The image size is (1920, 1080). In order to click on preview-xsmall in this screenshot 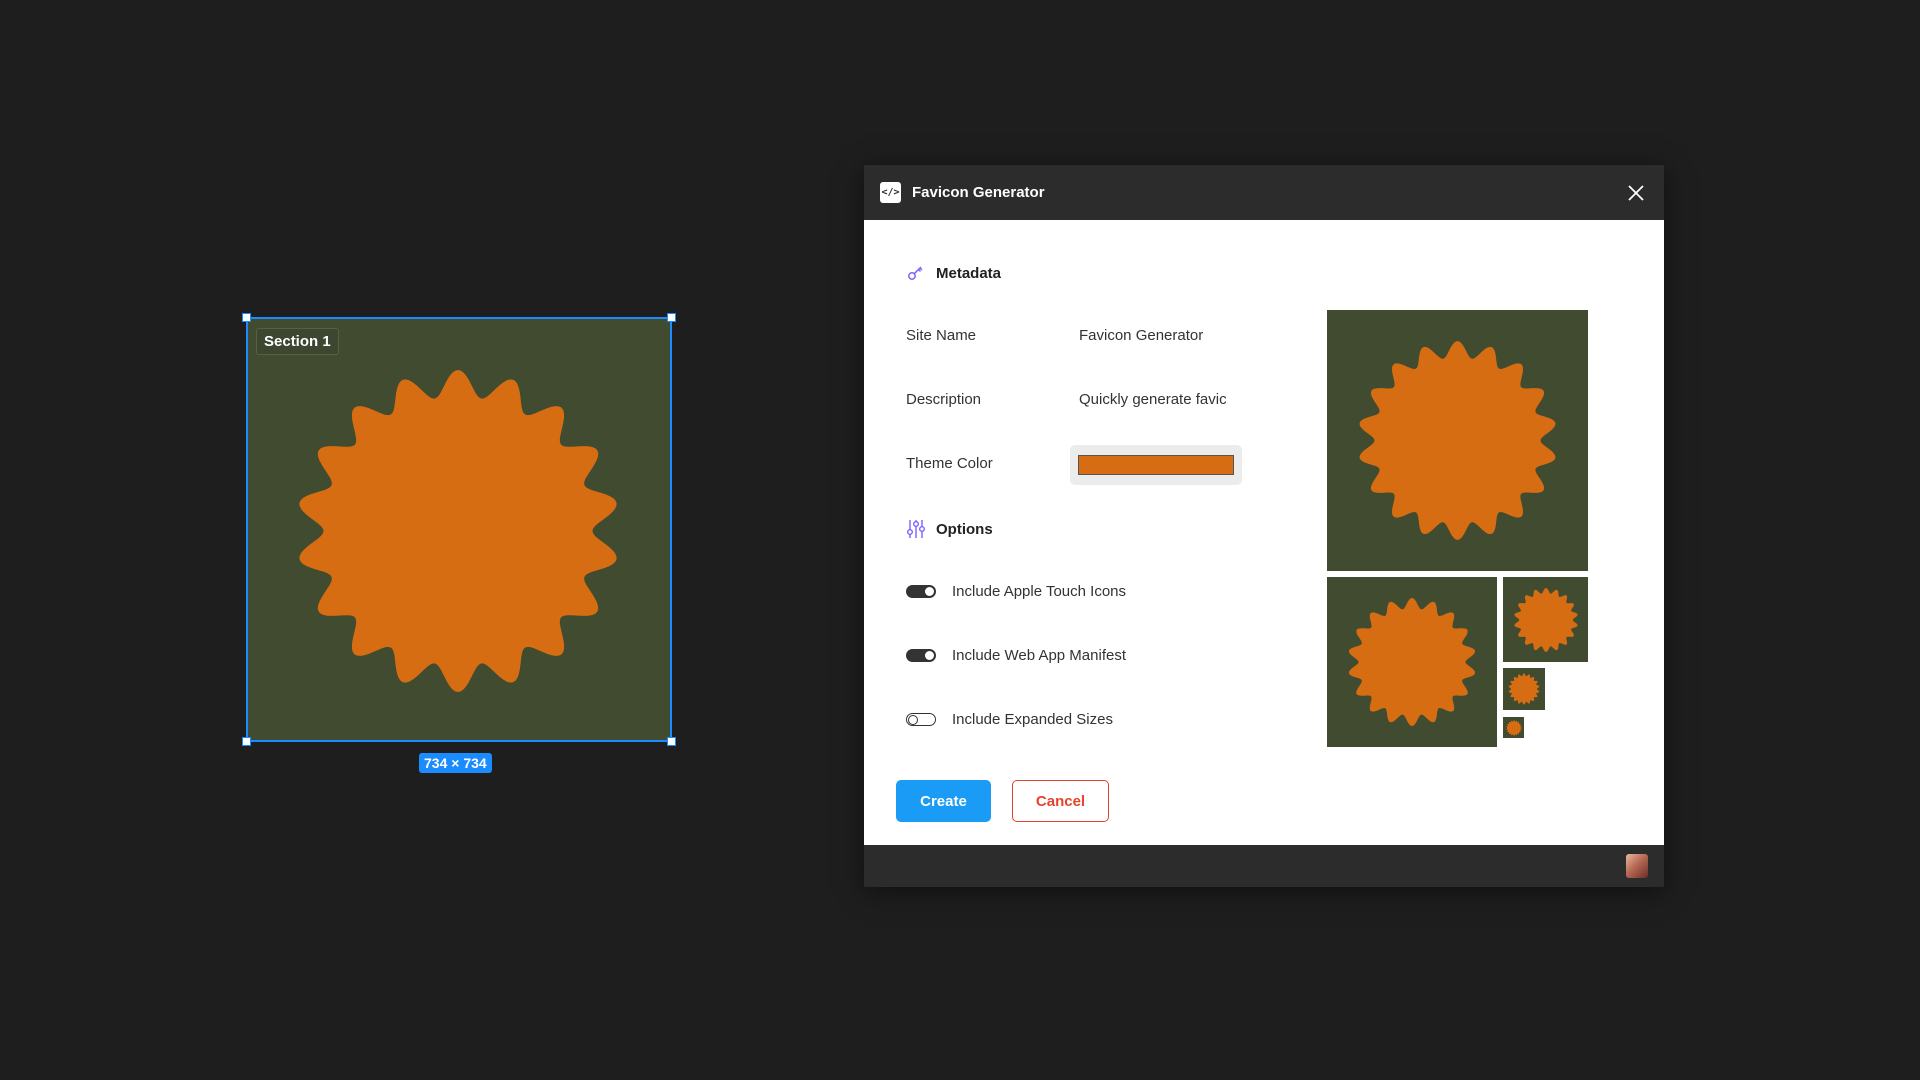, I will do `click(1524, 689)`.